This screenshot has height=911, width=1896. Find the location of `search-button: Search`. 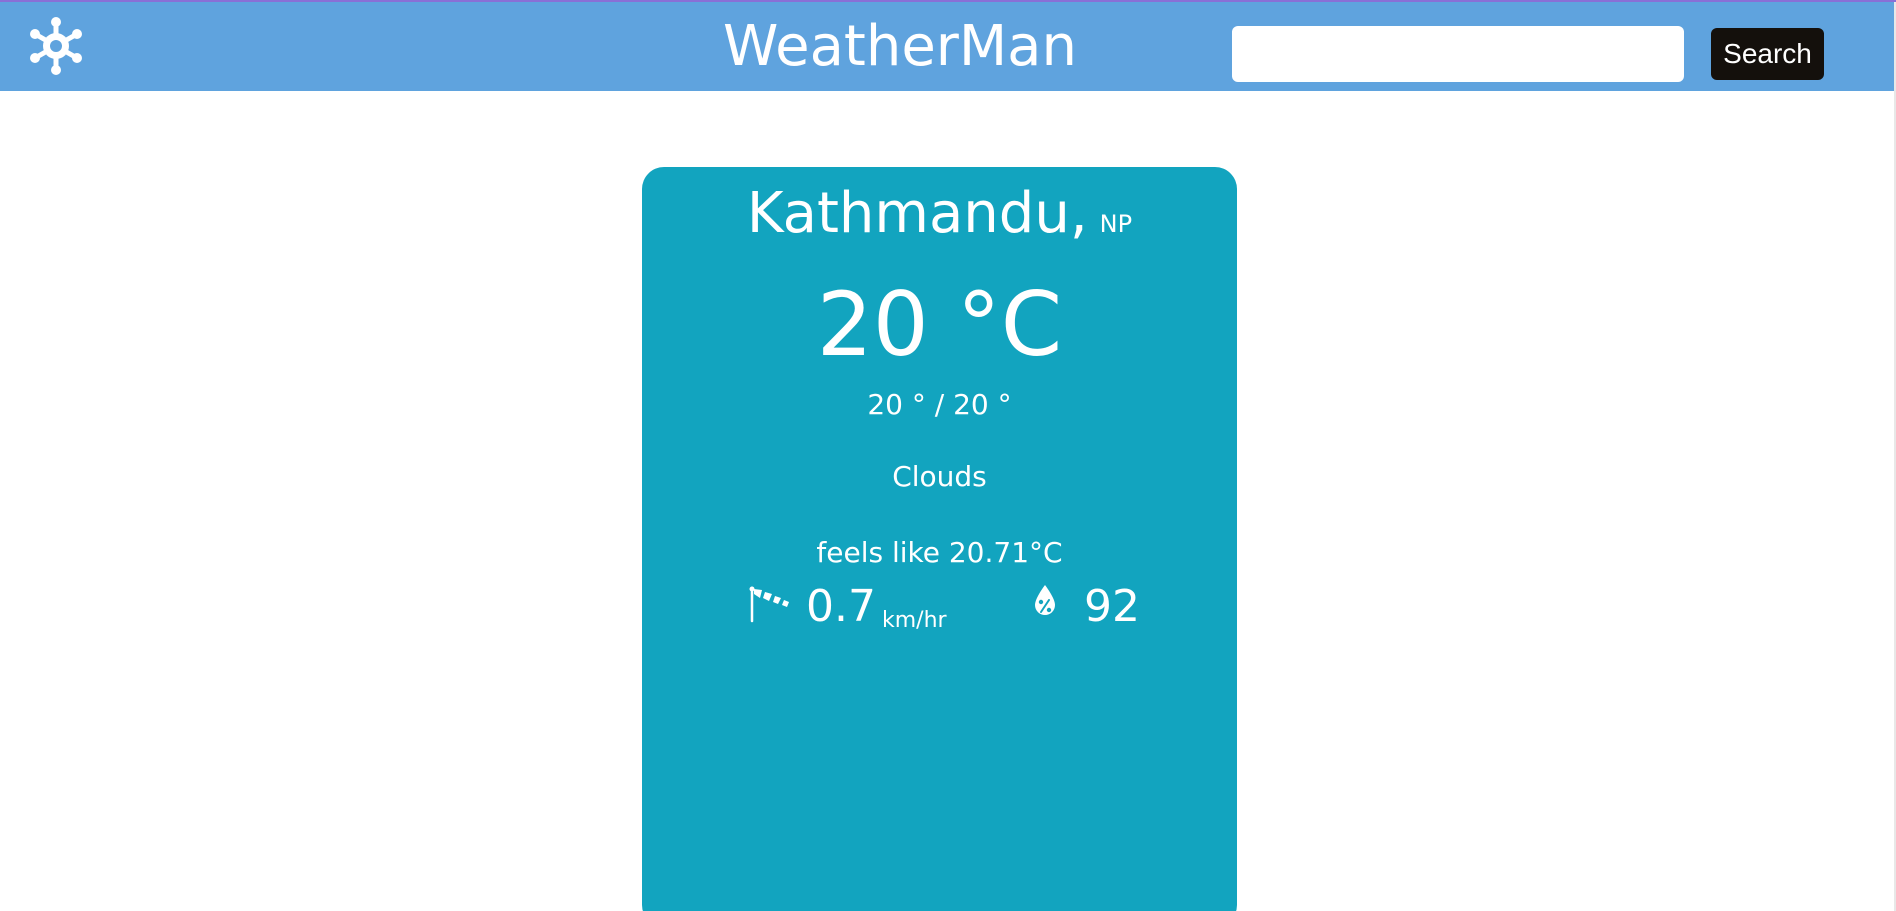

search-button: Search is located at coordinates (1767, 54).